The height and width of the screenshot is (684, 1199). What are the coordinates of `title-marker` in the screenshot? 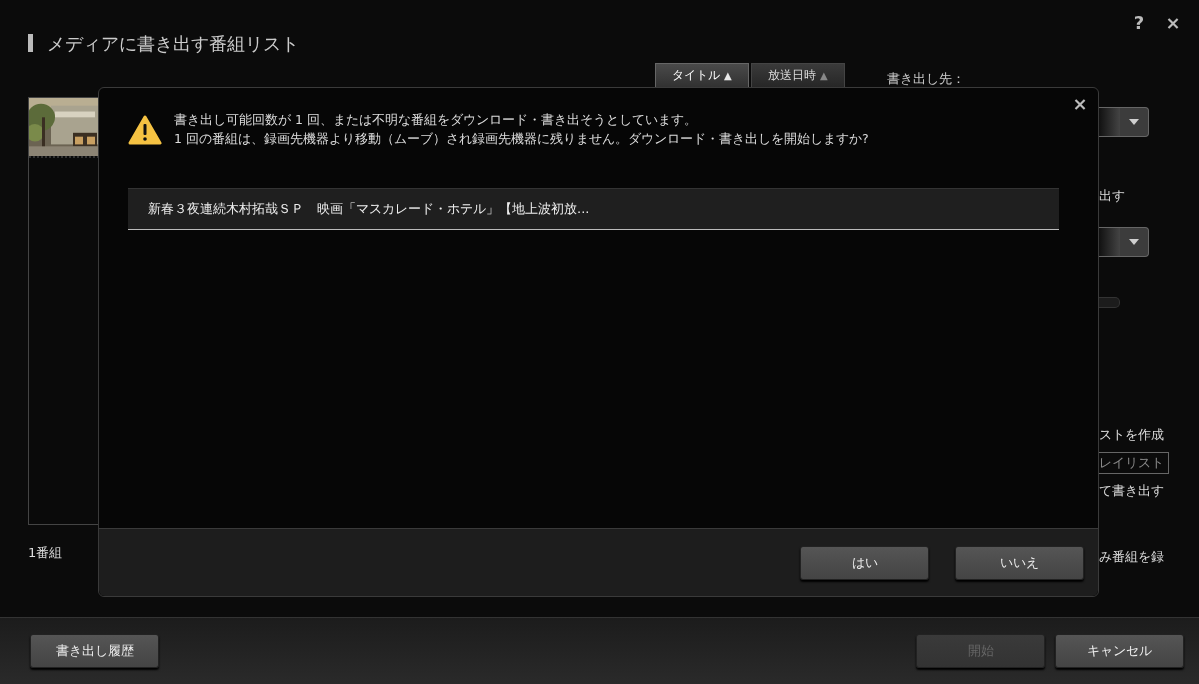 It's located at (30, 43).